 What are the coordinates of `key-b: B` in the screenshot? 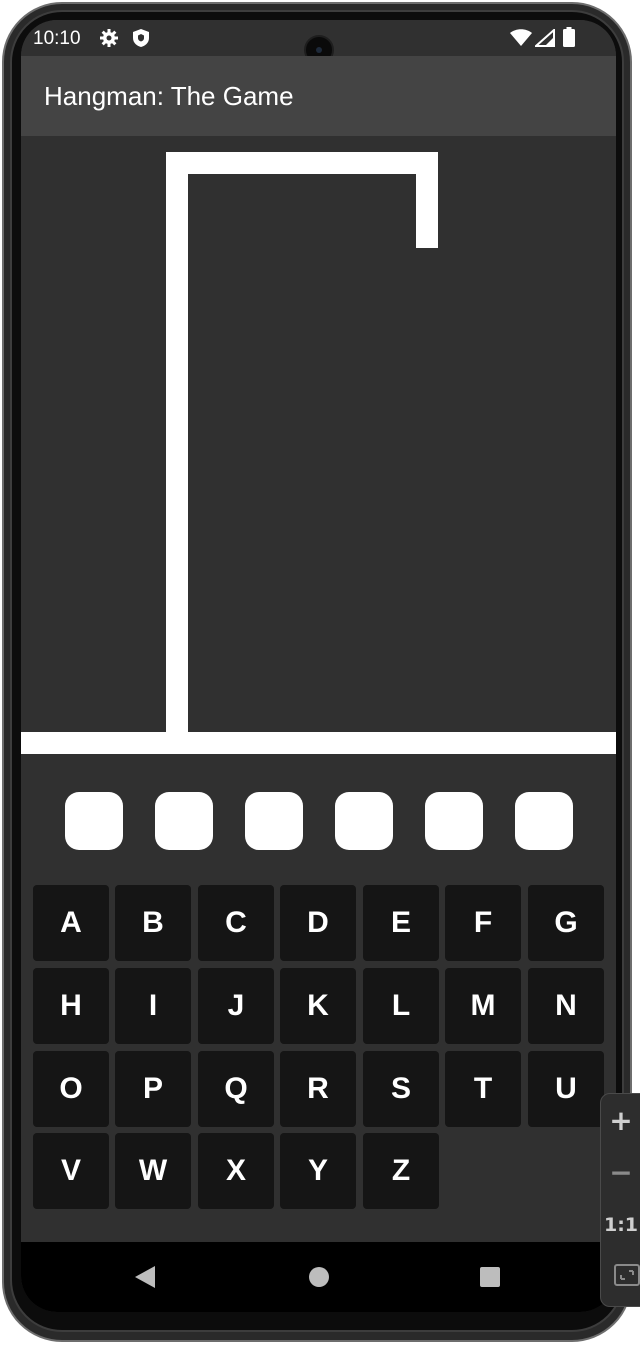 It's located at (153, 923).